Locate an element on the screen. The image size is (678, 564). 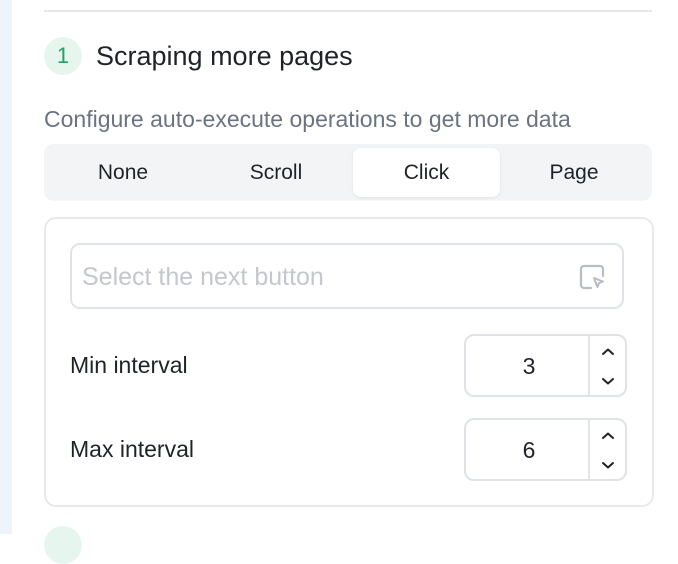
min-interval-increment-button is located at coordinates (607, 351).